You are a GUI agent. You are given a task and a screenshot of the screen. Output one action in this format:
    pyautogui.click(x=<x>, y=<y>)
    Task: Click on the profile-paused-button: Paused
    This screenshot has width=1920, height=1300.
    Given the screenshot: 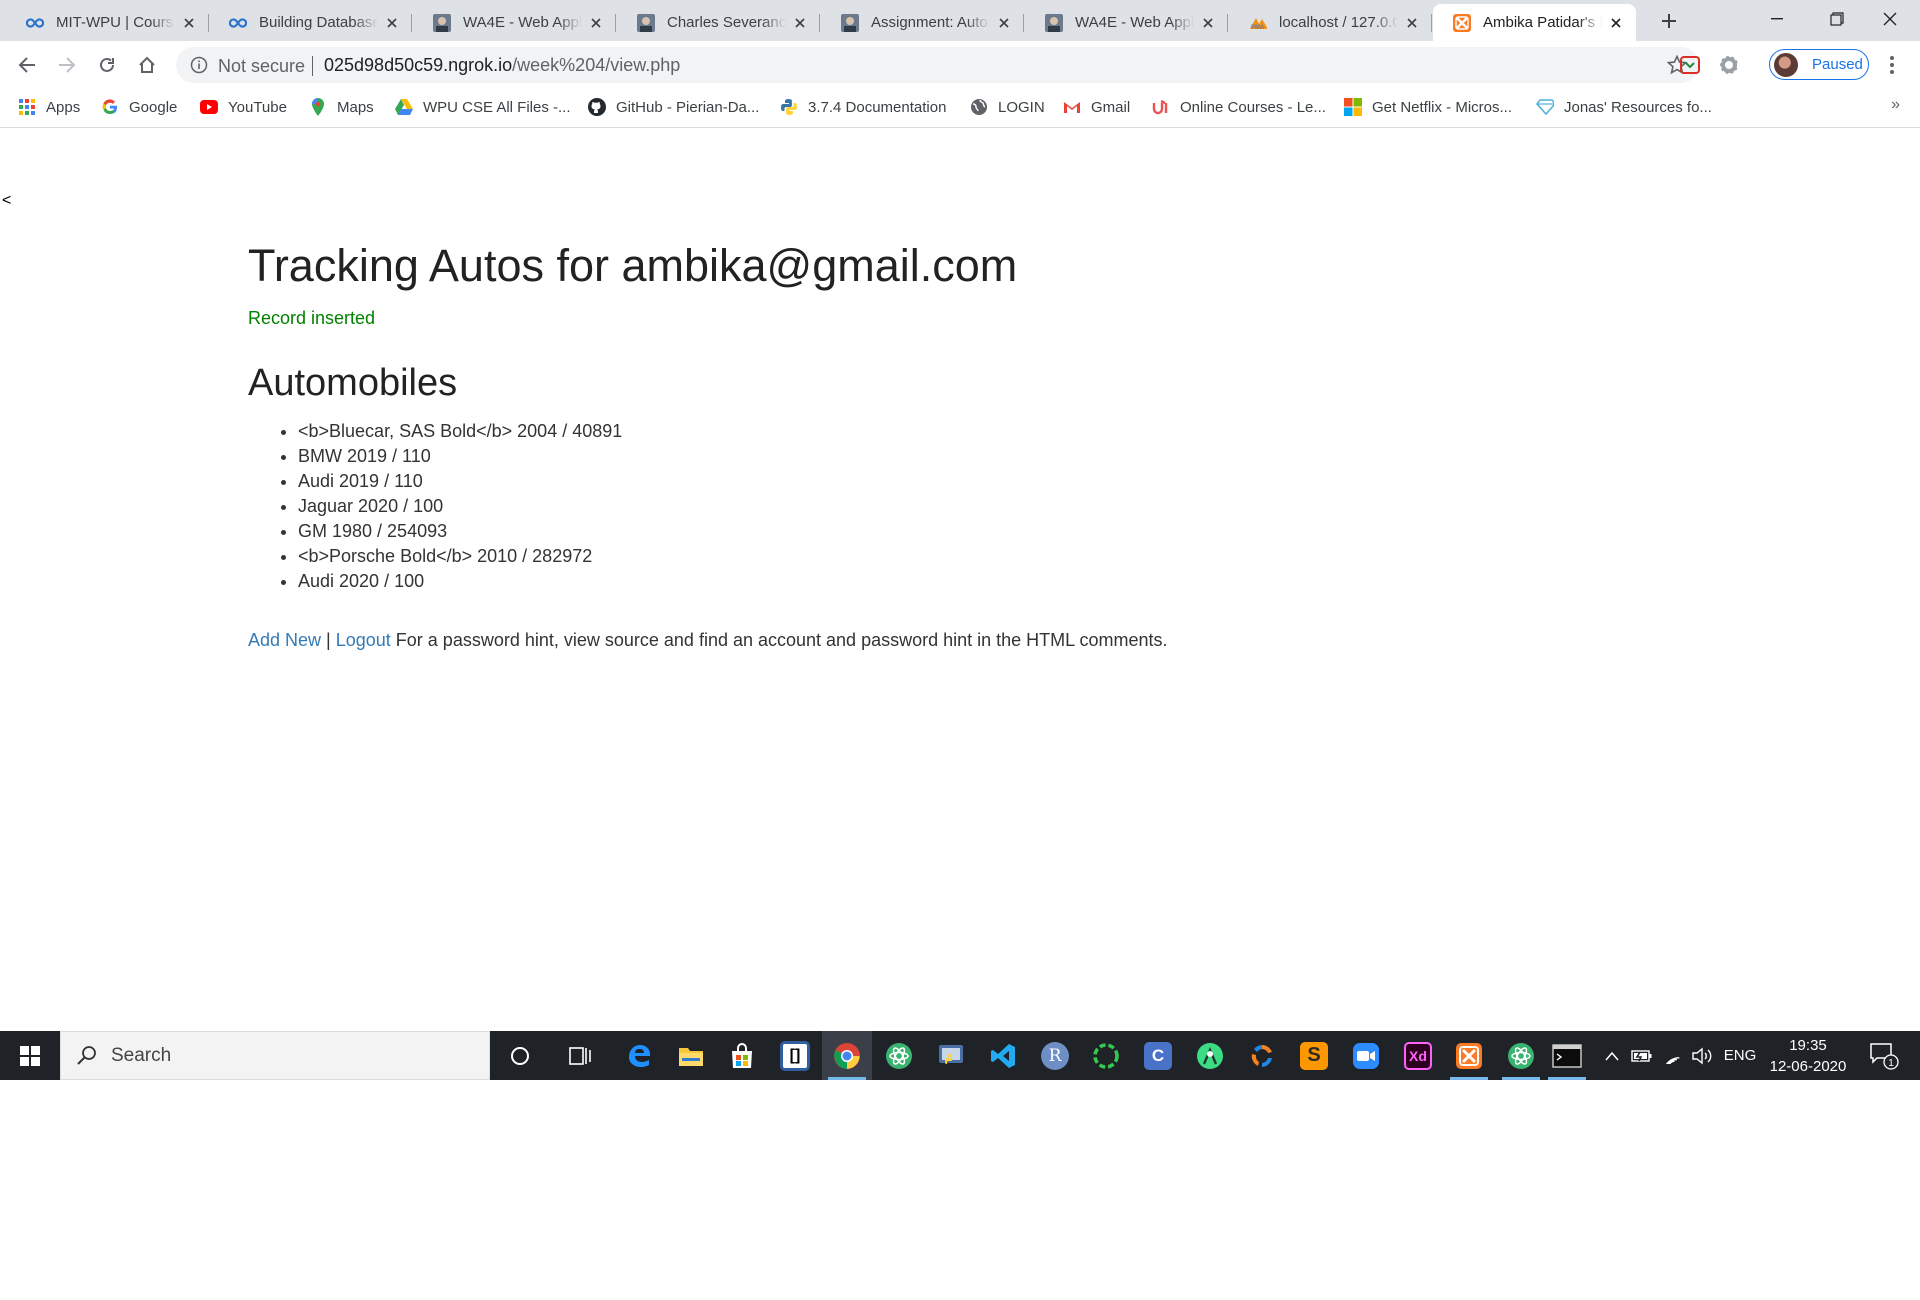 What is the action you would take?
    pyautogui.click(x=1819, y=64)
    